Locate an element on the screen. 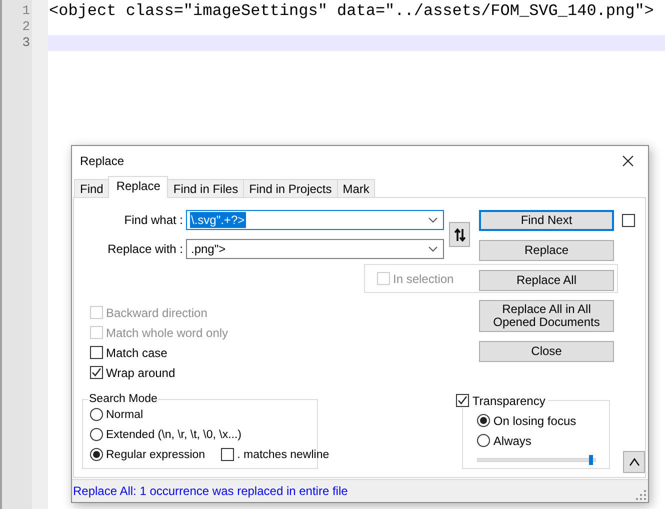  radio-label: On losing focus is located at coordinates (534, 421).